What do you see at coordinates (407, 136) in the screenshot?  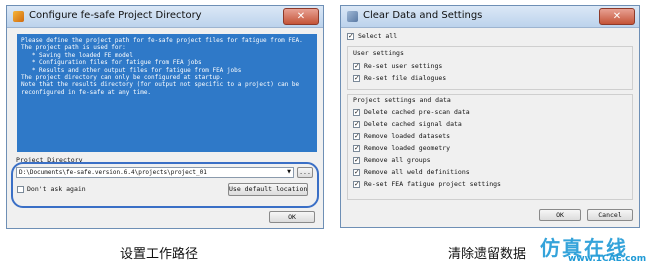 I see `option-label: Remove loaded datasets` at bounding box center [407, 136].